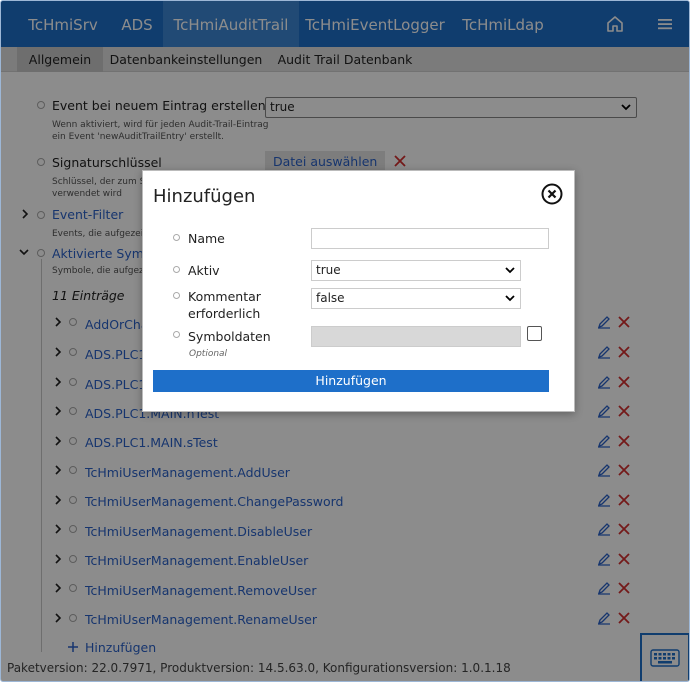  What do you see at coordinates (416, 298) in the screenshot?
I see `kommentar-select: false` at bounding box center [416, 298].